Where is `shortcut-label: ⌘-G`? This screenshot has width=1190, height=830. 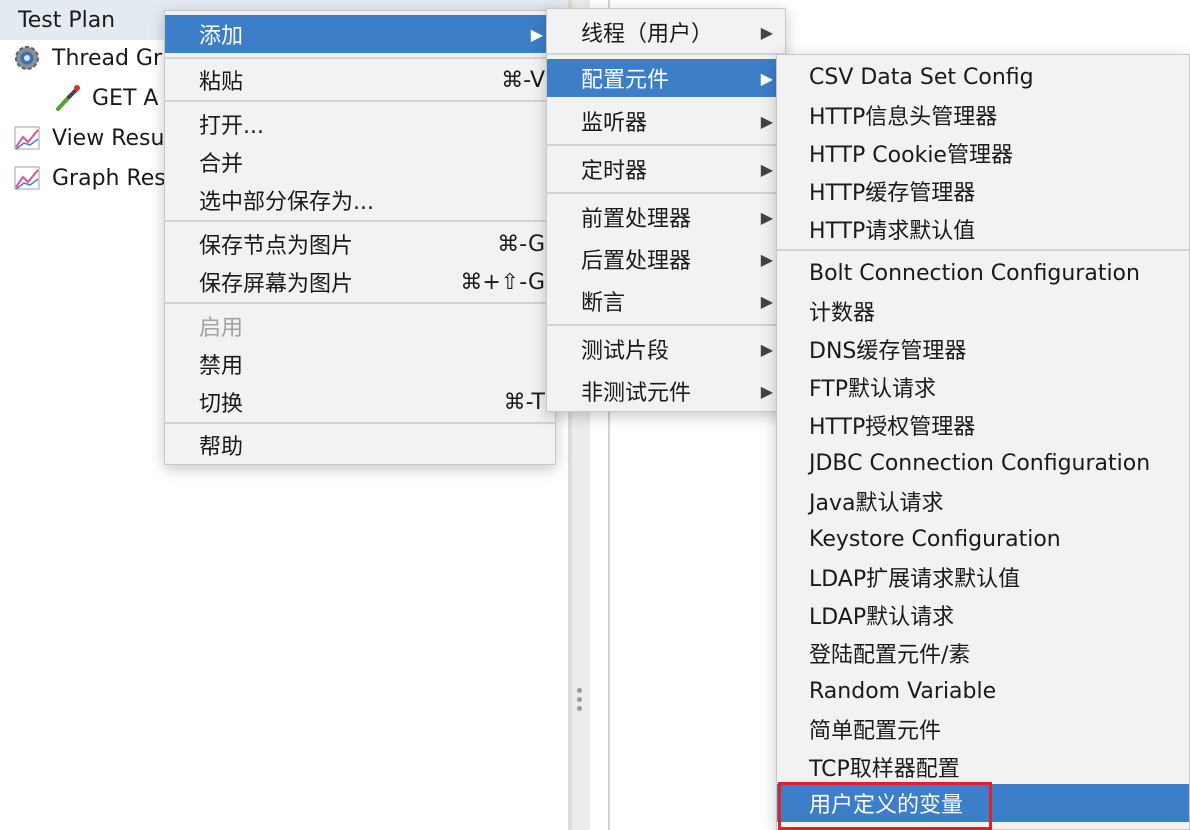 shortcut-label: ⌘-G is located at coordinates (521, 244).